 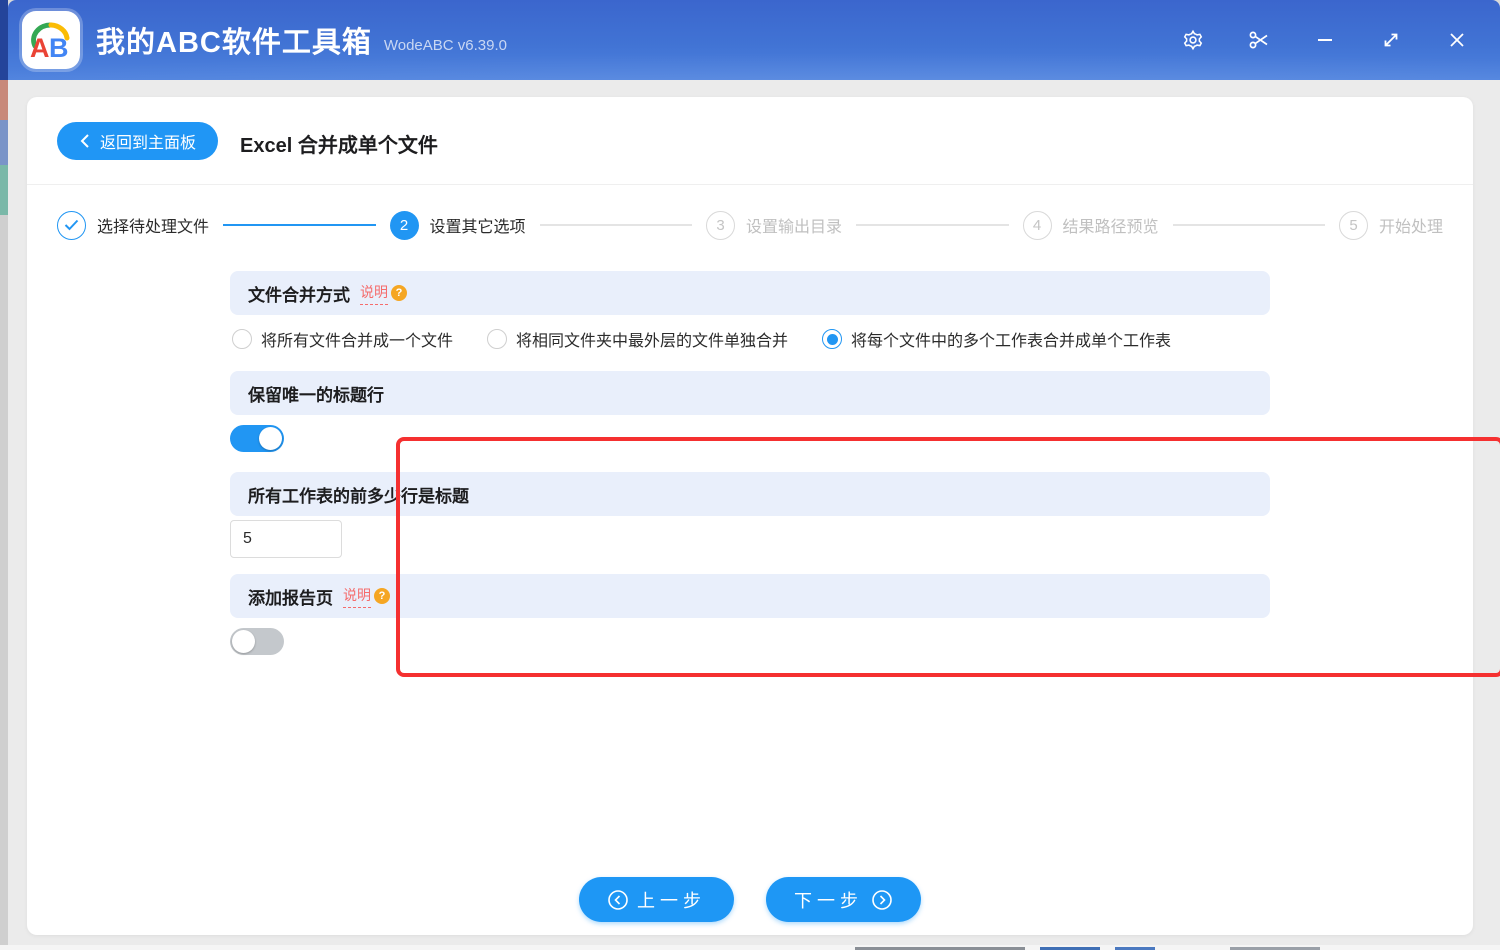 What do you see at coordinates (477, 227) in the screenshot?
I see `step2-label: 设置其它选项` at bounding box center [477, 227].